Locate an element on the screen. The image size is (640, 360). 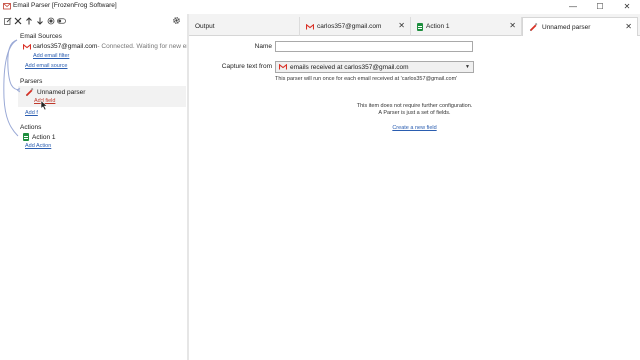
email-source-status: - Connected. Waiting for new em is located at coordinates (144, 46).